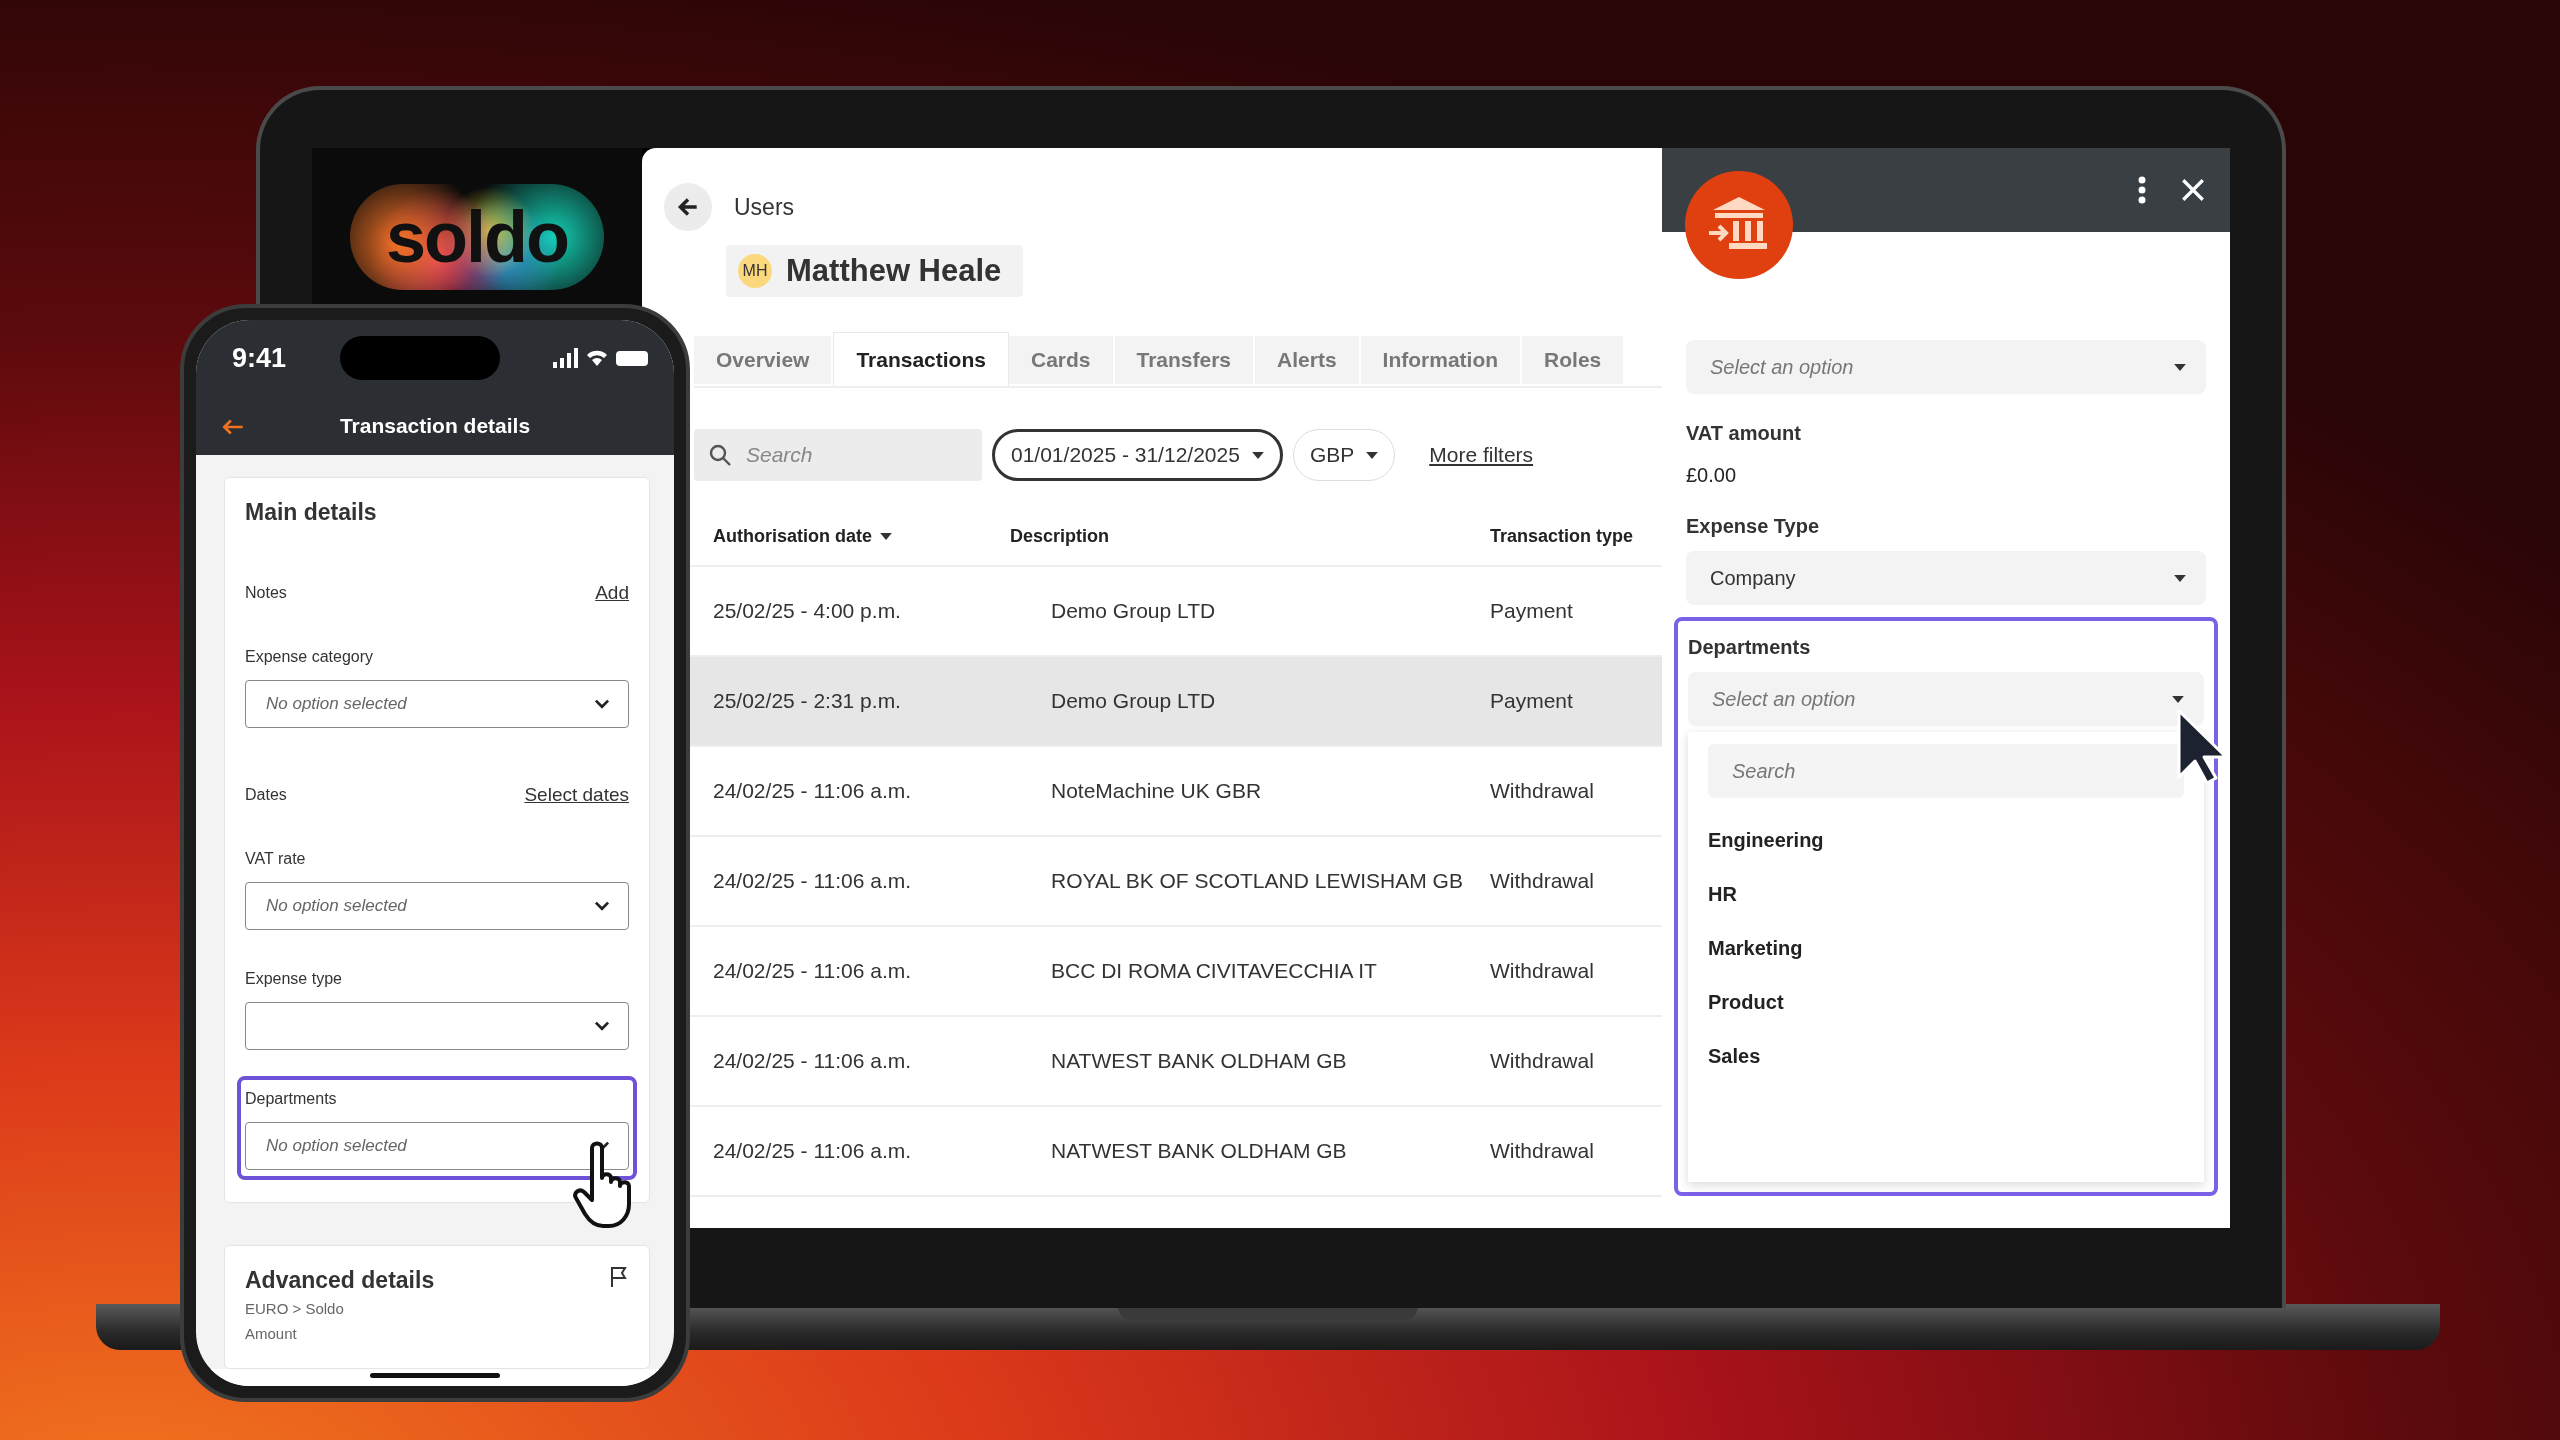 This screenshot has width=2560, height=1440. Describe the element at coordinates (1137, 455) in the screenshot. I see `date-range-filter: 01/01/2025 - 31/12/2025` at that location.